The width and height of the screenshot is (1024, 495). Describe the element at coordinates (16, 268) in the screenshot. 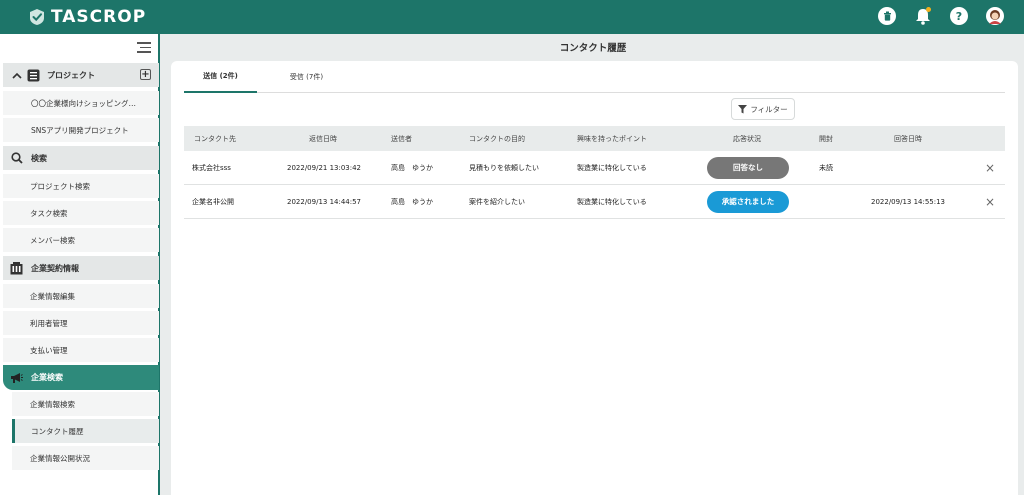

I see `building-icon` at that location.